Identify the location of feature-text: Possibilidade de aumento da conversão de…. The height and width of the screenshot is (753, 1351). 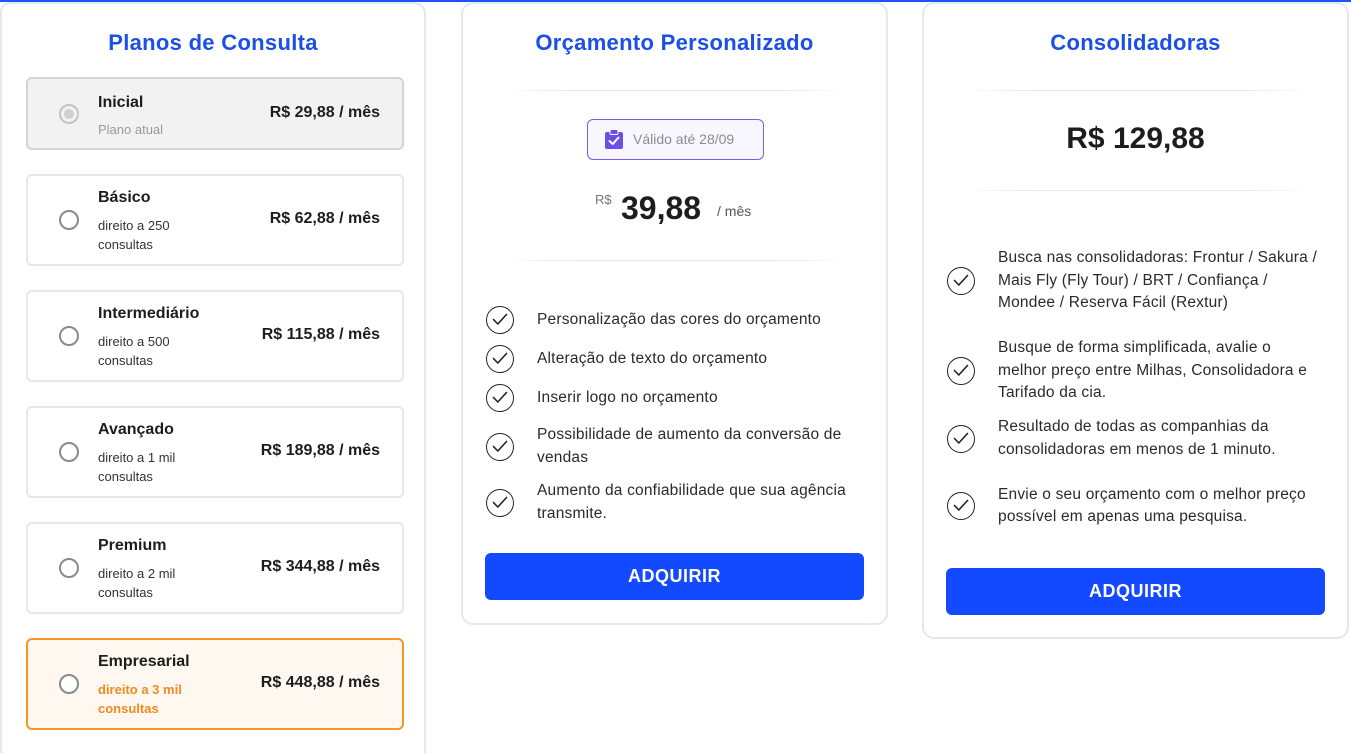
(689, 446).